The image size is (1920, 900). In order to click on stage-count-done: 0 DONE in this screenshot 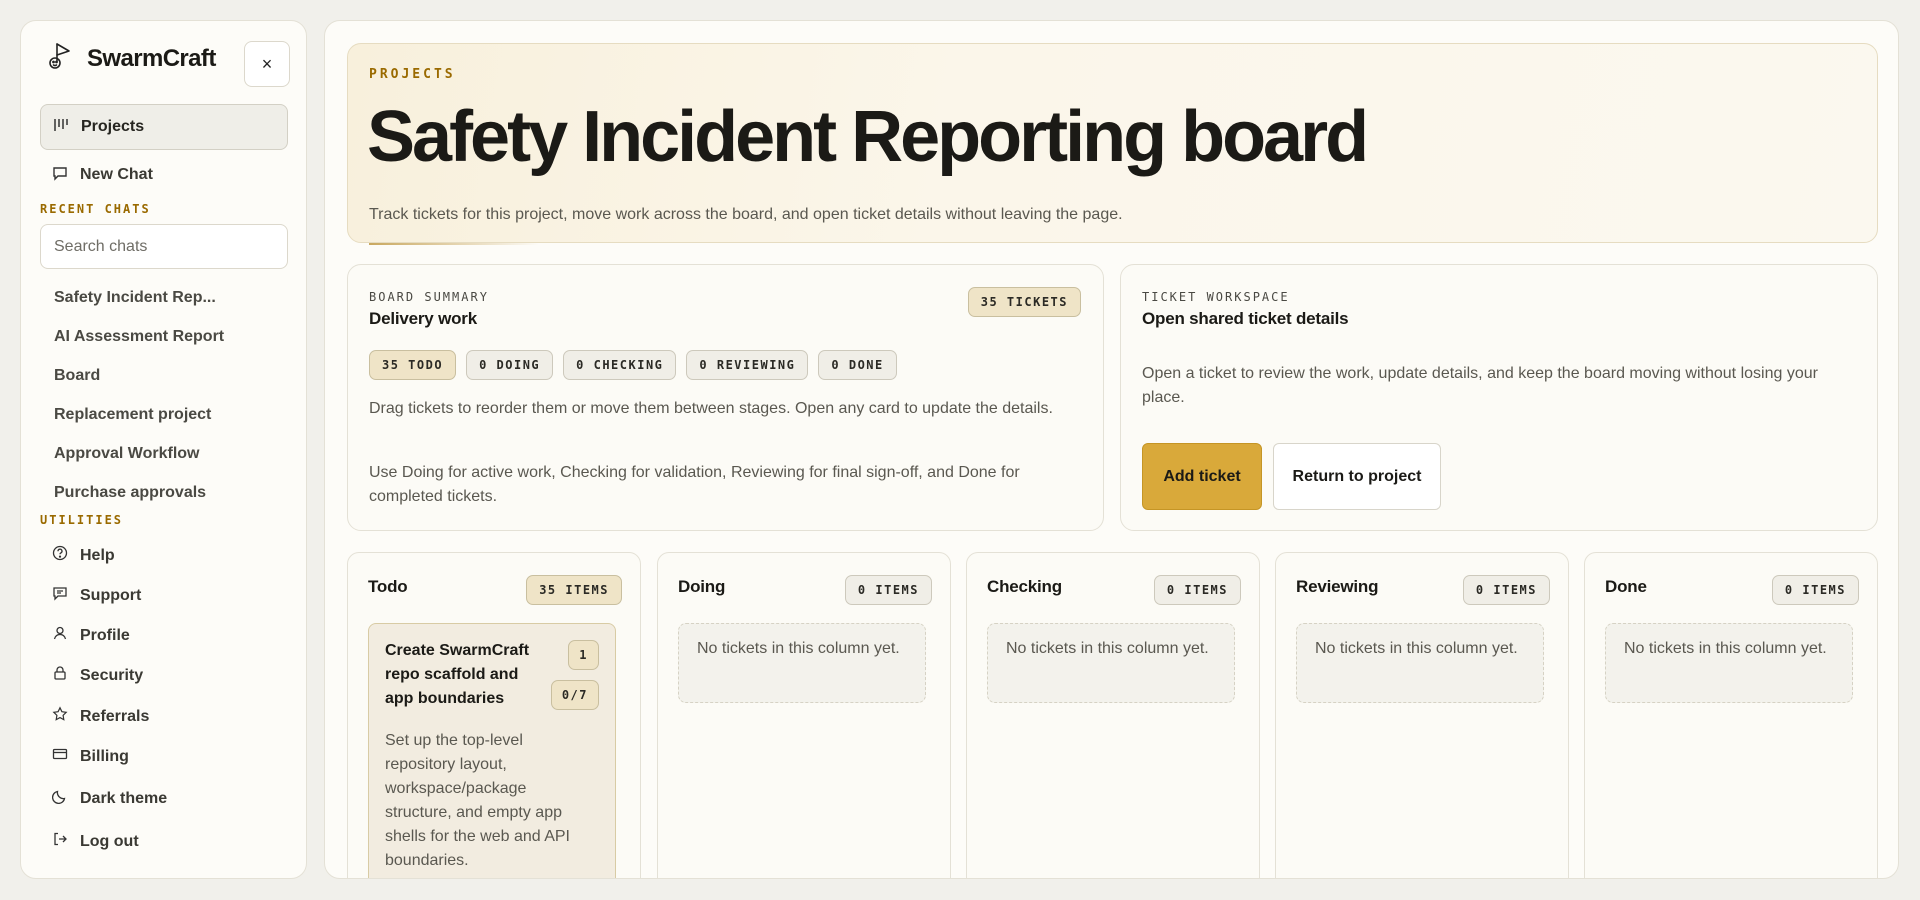, I will do `click(857, 365)`.